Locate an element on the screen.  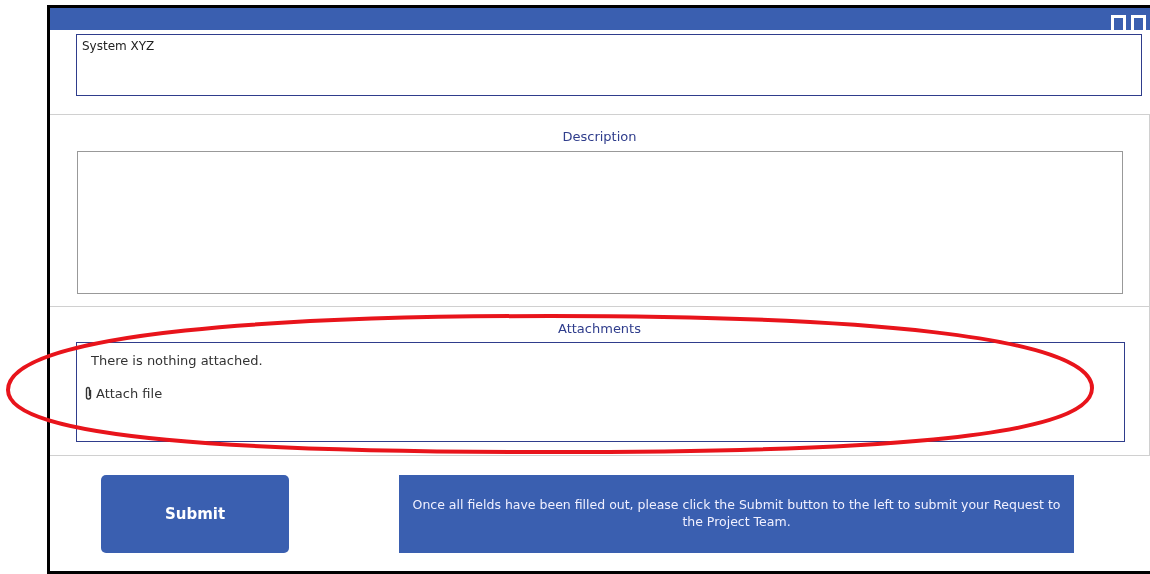
field-label: Description is located at coordinates (599, 136).